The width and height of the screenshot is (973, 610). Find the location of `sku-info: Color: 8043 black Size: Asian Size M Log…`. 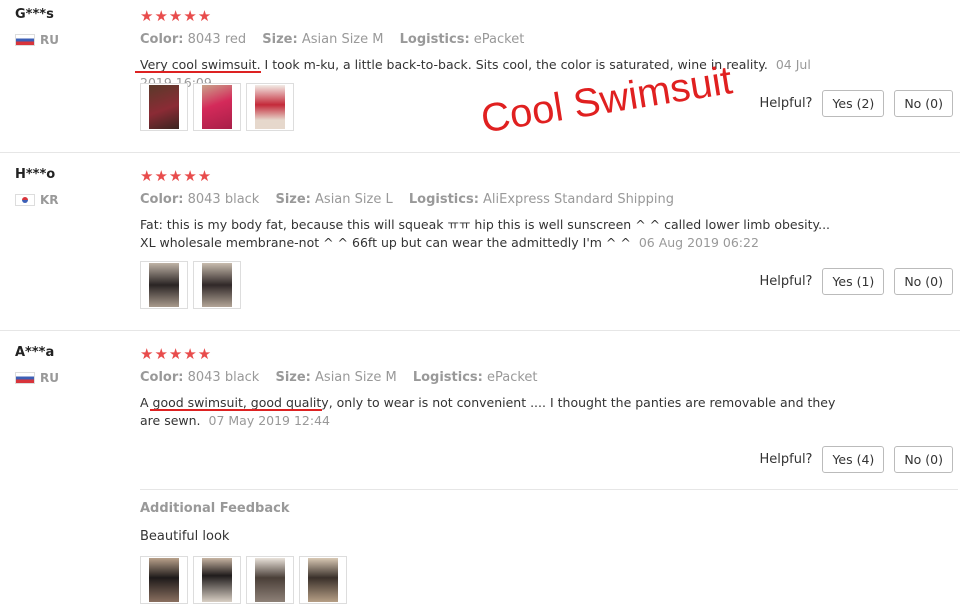

sku-info: Color: 8043 black Size: Asian Size M Log… is located at coordinates (345, 377).